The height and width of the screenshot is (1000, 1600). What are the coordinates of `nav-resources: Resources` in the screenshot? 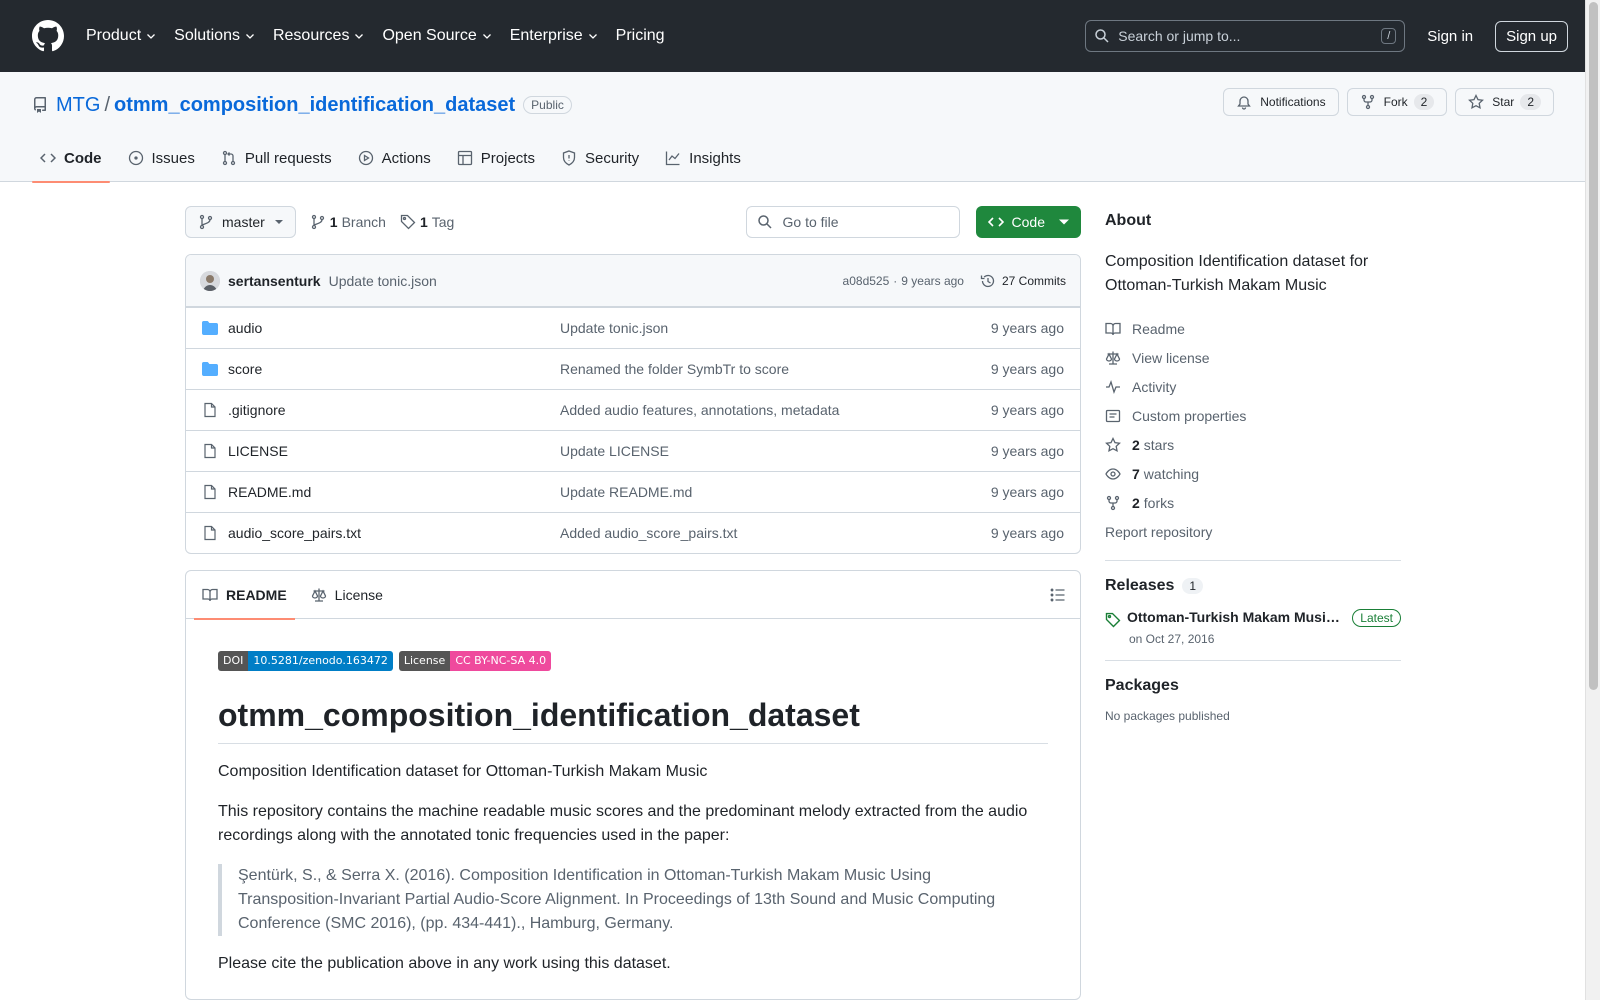 It's located at (319, 36).